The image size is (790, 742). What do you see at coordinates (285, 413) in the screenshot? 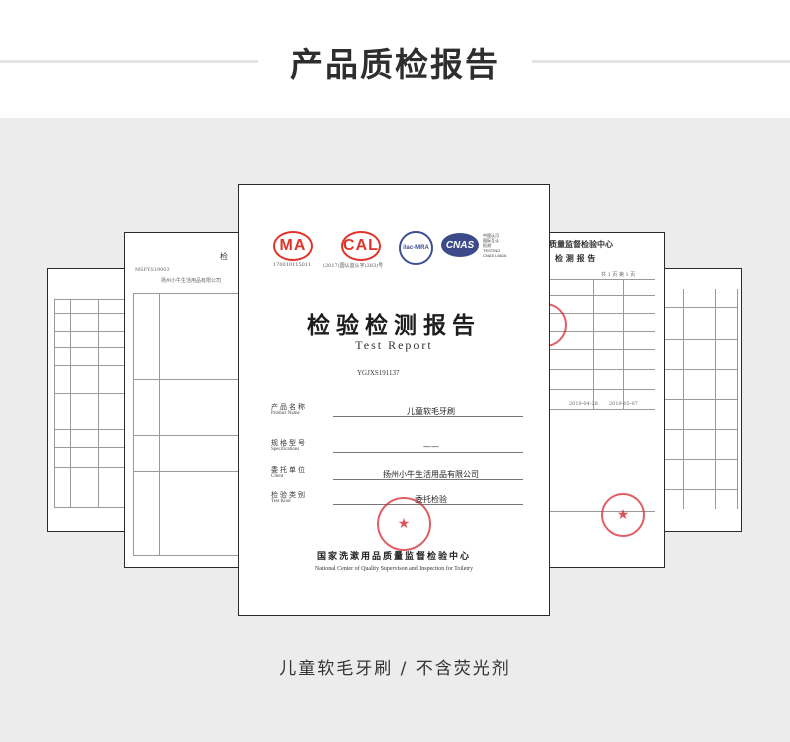
I see `field-label-en: Product Name` at bounding box center [285, 413].